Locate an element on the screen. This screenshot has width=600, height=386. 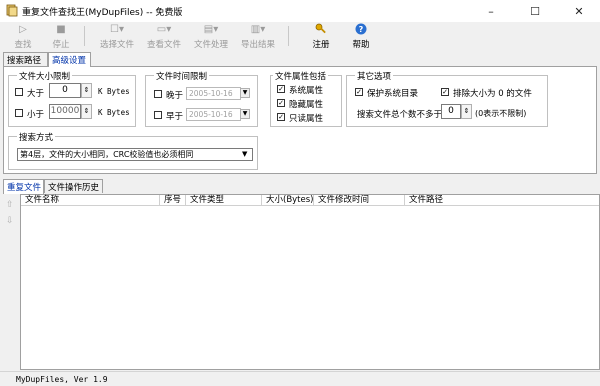
column-header-file-name: 文件名称 is located at coordinates (90, 200).